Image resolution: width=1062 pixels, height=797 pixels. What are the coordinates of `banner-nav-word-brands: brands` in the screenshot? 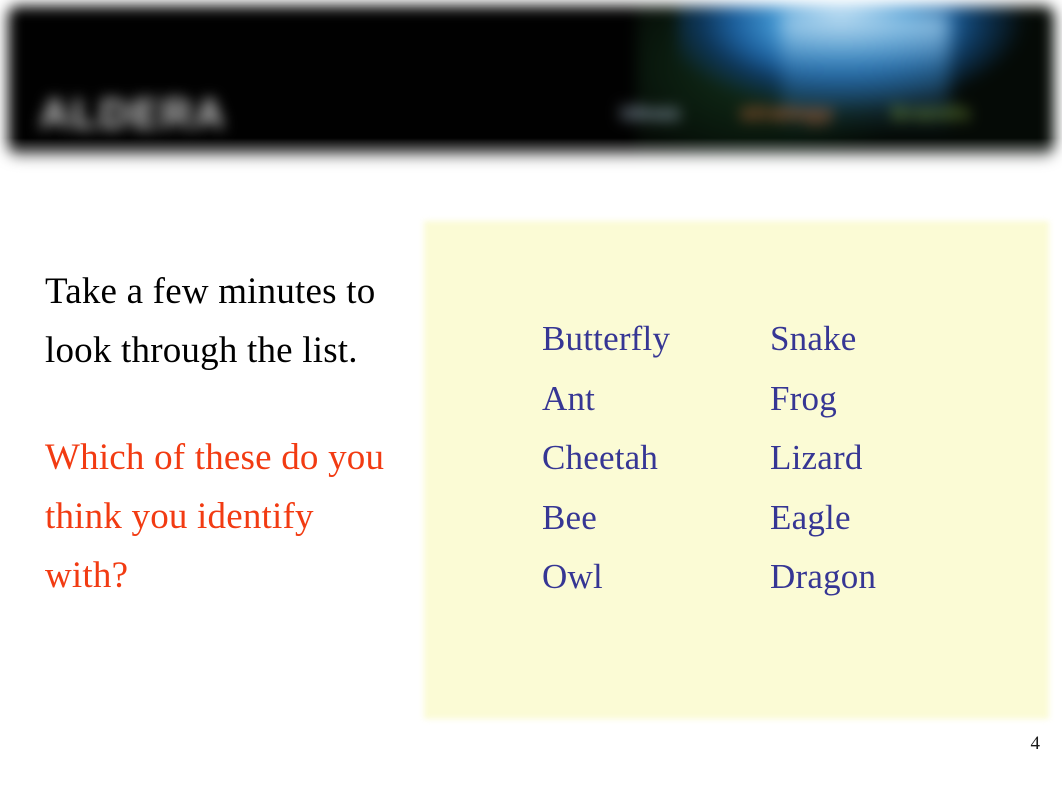 It's located at (931, 113).